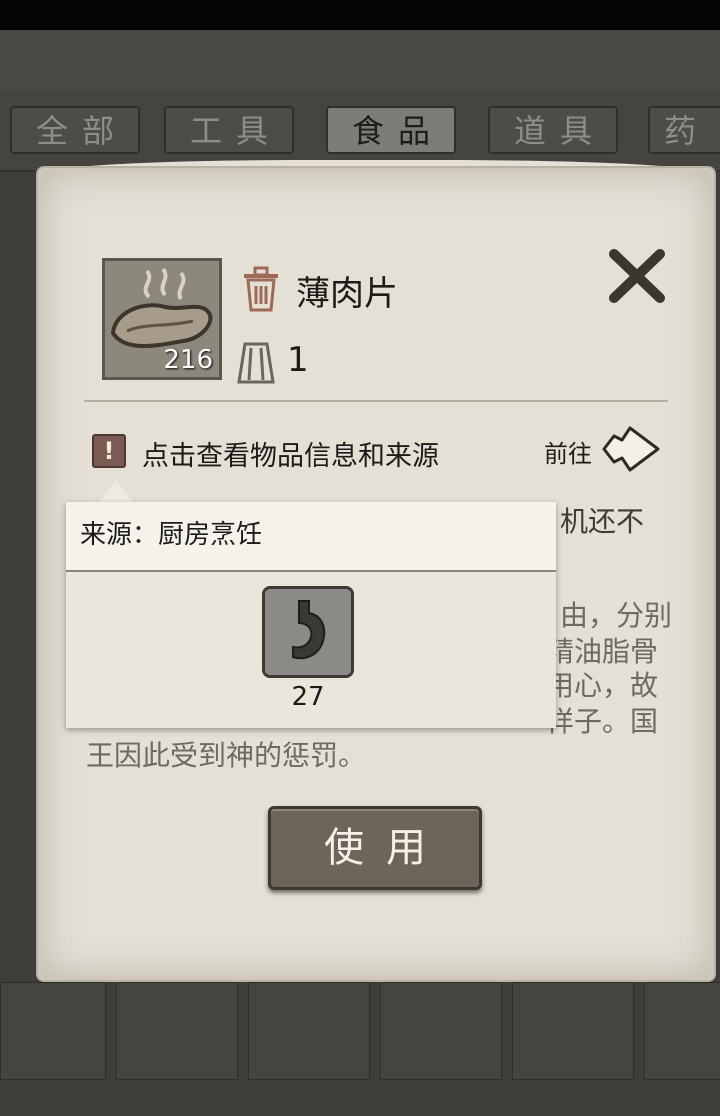  I want to click on tab-tools: 工具, so click(229, 130).